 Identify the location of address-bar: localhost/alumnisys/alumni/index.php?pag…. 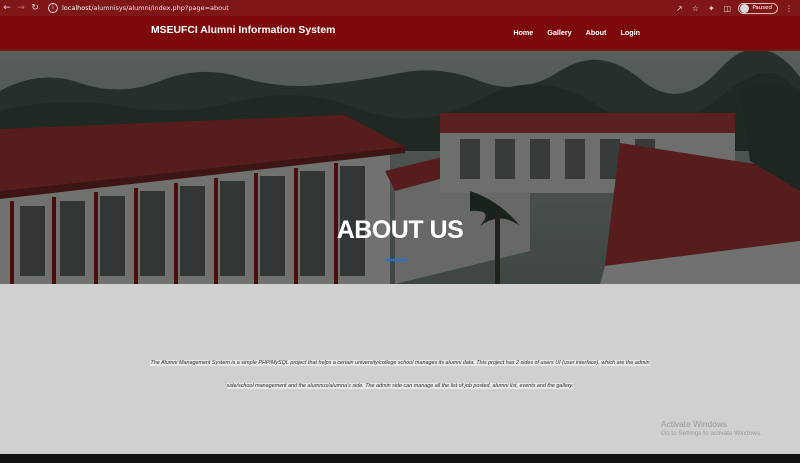
(145, 8).